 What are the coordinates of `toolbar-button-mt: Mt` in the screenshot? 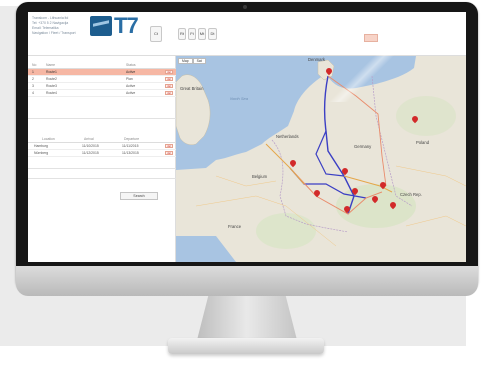 It's located at (202, 34).